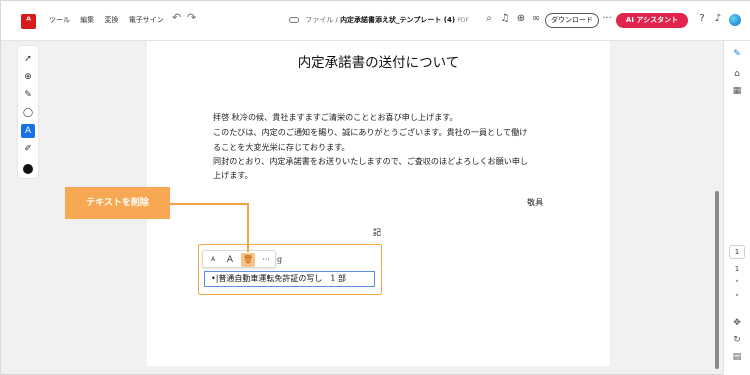  I want to click on bookmark-icon: ⌂, so click(737, 74).